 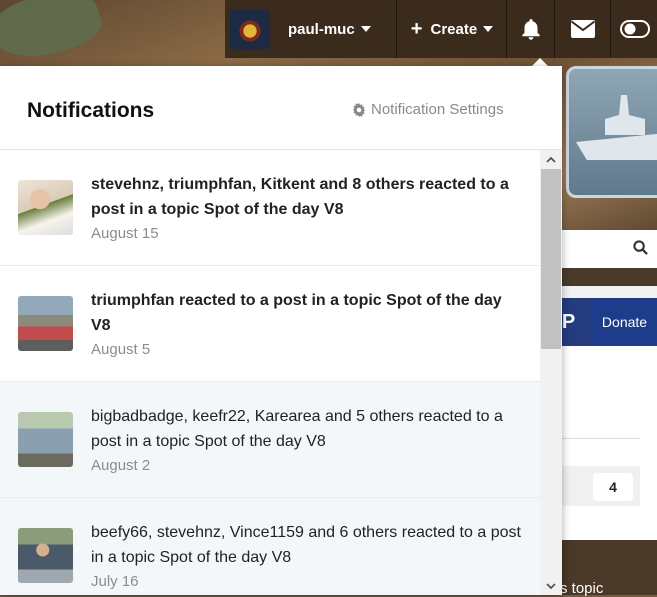 I want to click on toggle-icon, so click(x=634, y=29).